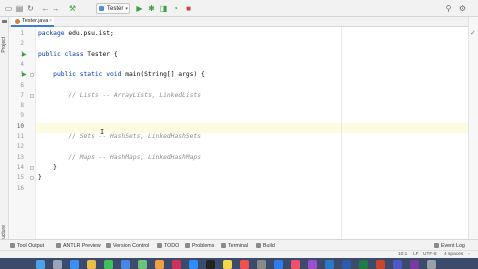  Describe the element at coordinates (82, 75) in the screenshot. I see `keyword-token: public static void` at that location.